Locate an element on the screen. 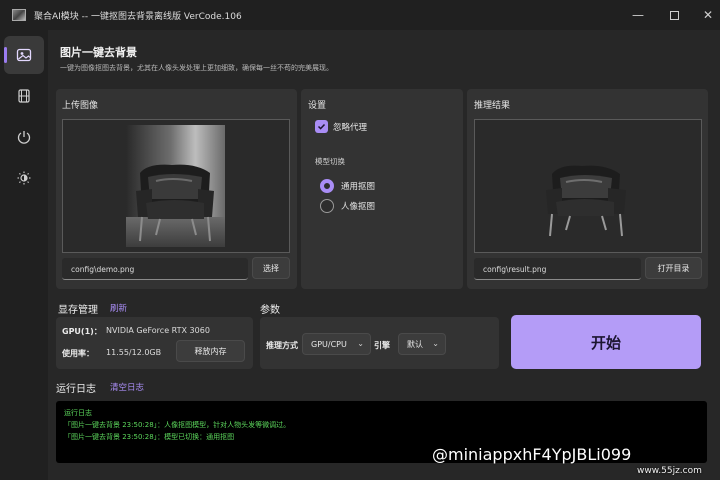  method-select: GPU/CPU ⌄ is located at coordinates (336, 344).